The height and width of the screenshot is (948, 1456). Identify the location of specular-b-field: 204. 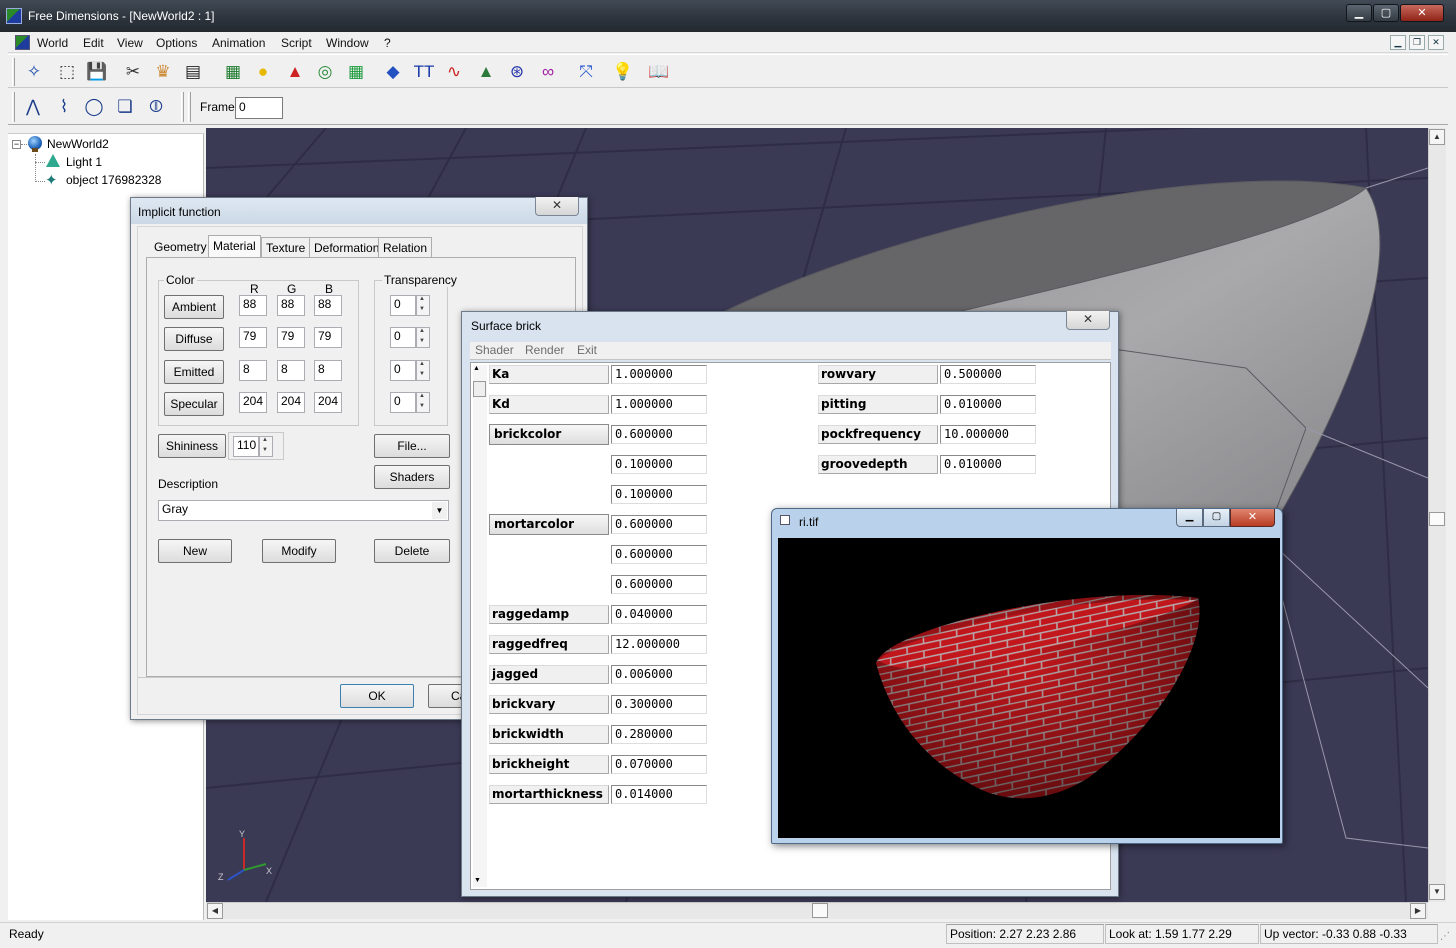
(328, 402).